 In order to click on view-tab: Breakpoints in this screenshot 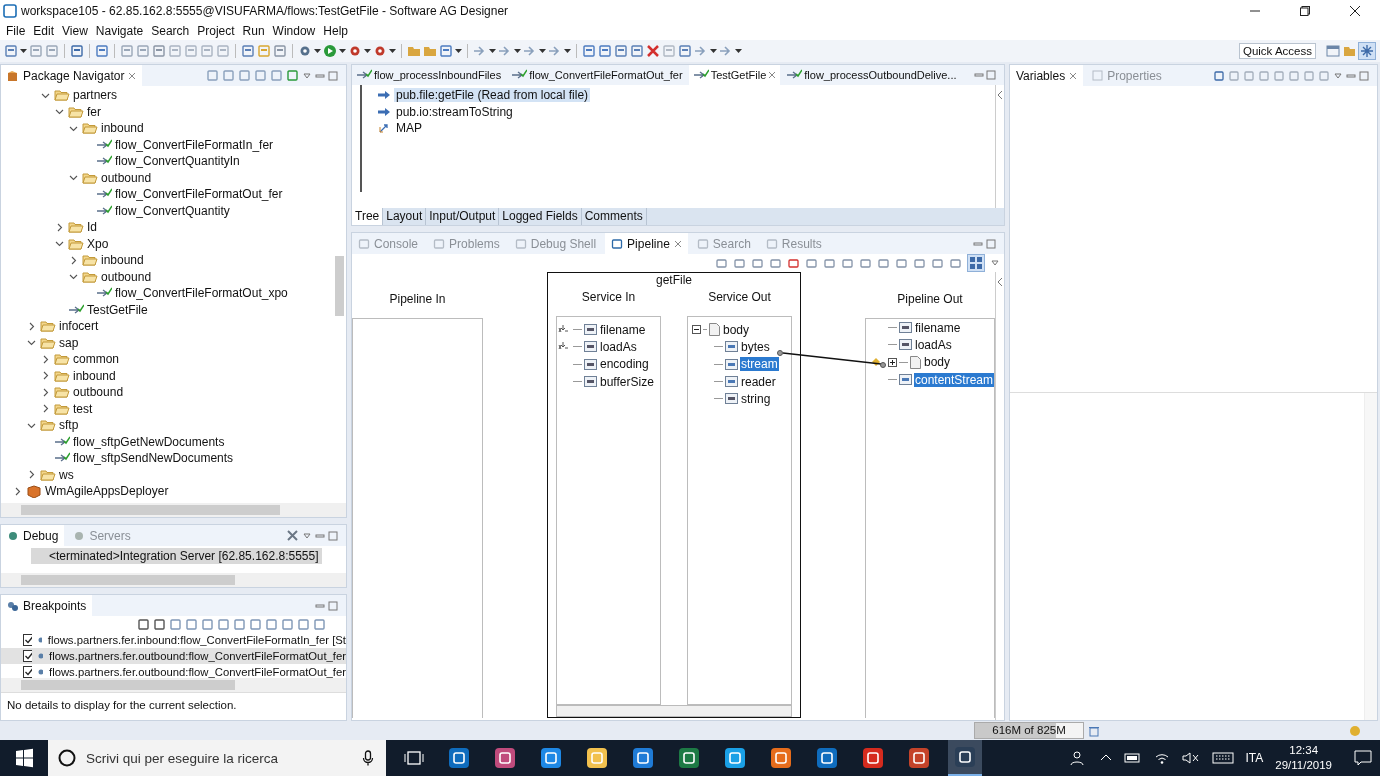, I will do `click(47, 605)`.